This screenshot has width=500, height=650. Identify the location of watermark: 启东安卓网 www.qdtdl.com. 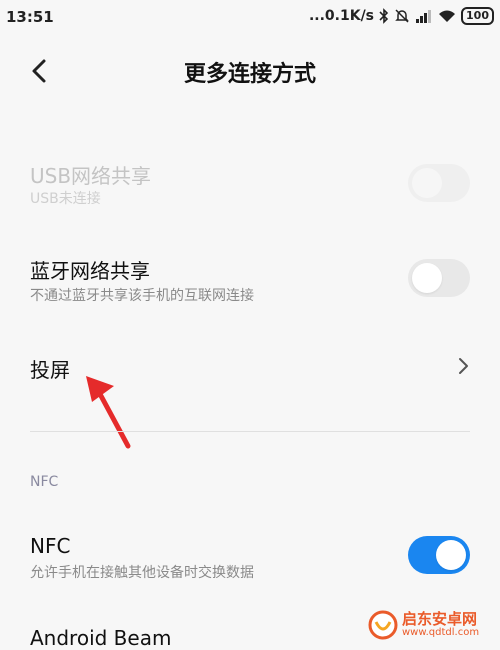
(432, 625).